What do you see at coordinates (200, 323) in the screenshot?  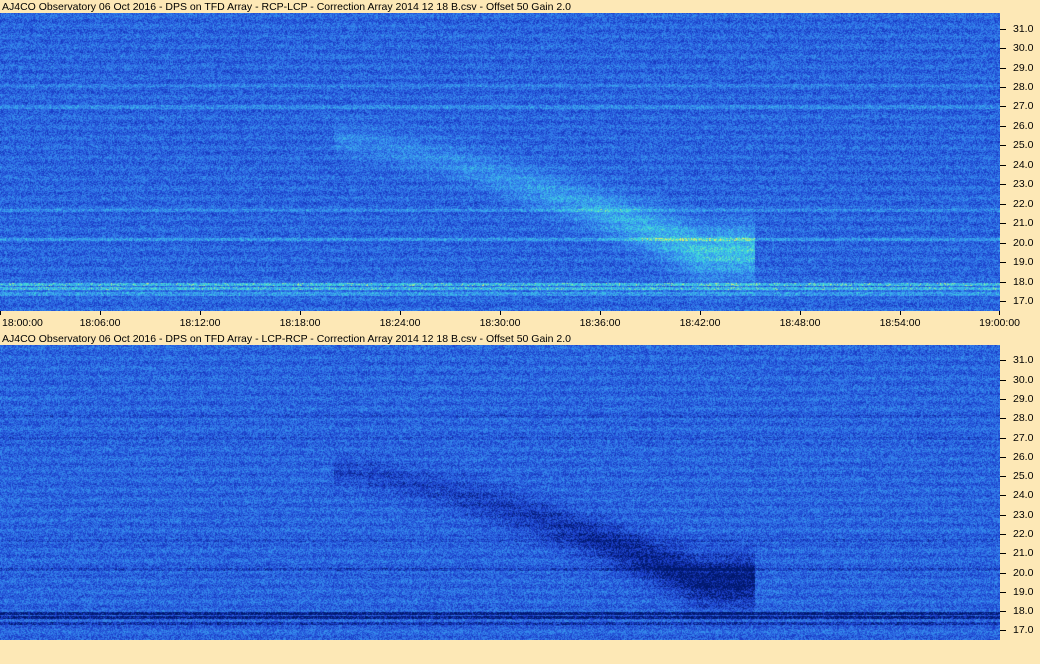 I see `x-tick-label: 18:12:00` at bounding box center [200, 323].